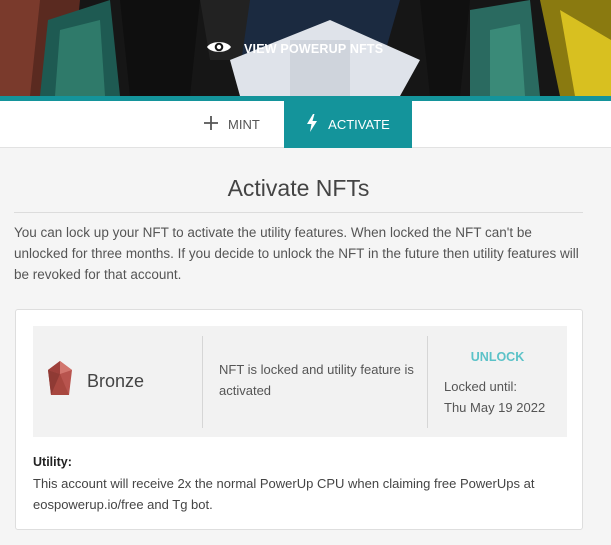  What do you see at coordinates (314, 49) in the screenshot?
I see `view-powerup-nfts-label: VIEW POWERUP NFTS` at bounding box center [314, 49].